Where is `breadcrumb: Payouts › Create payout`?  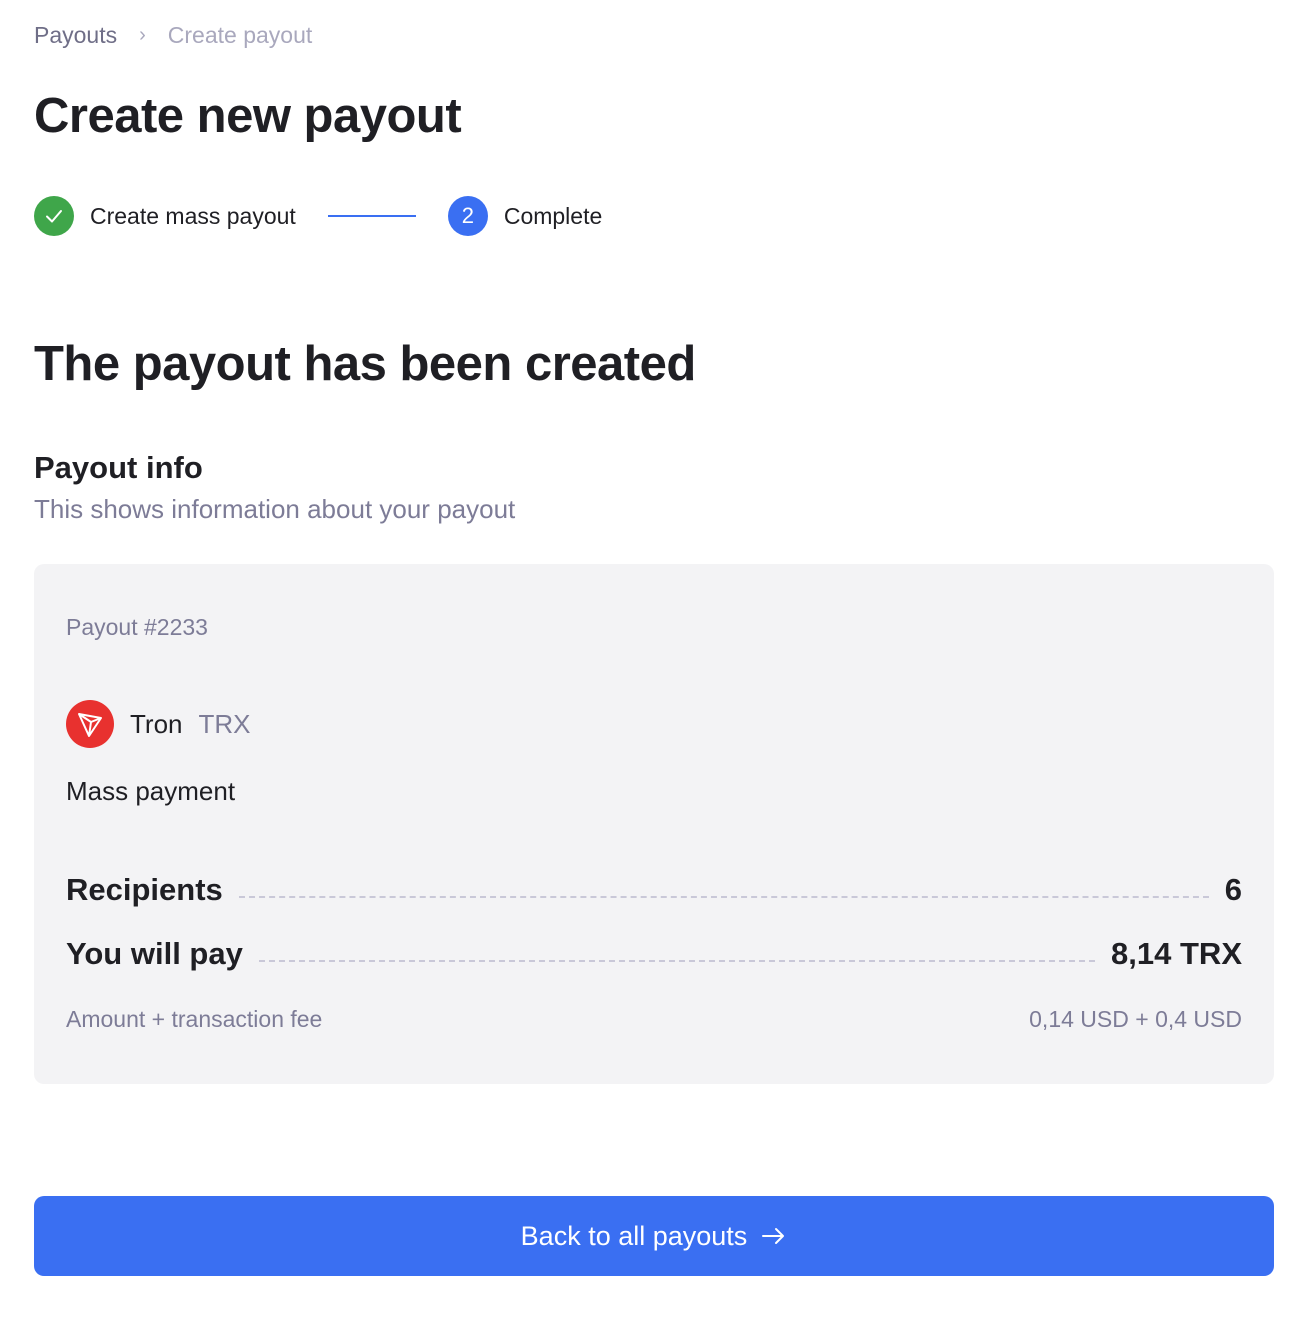
breadcrumb: Payouts › Create payout is located at coordinates (173, 35).